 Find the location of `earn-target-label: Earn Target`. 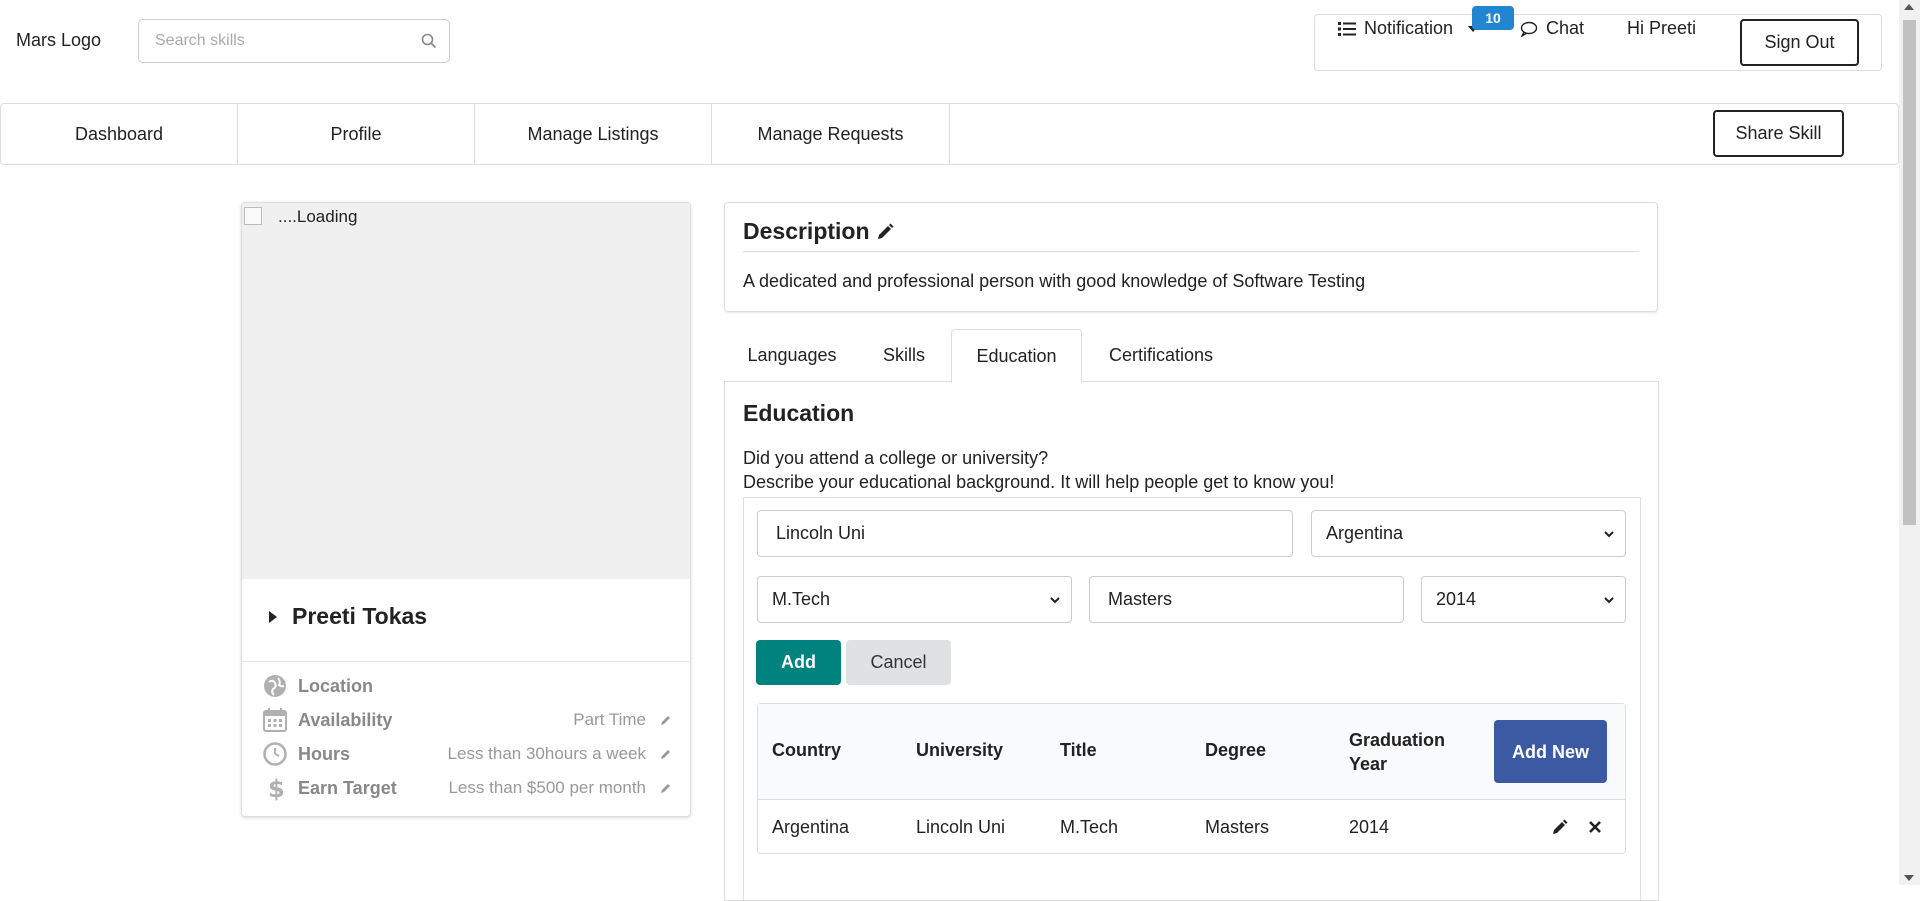

earn-target-label: Earn Target is located at coordinates (347, 787).